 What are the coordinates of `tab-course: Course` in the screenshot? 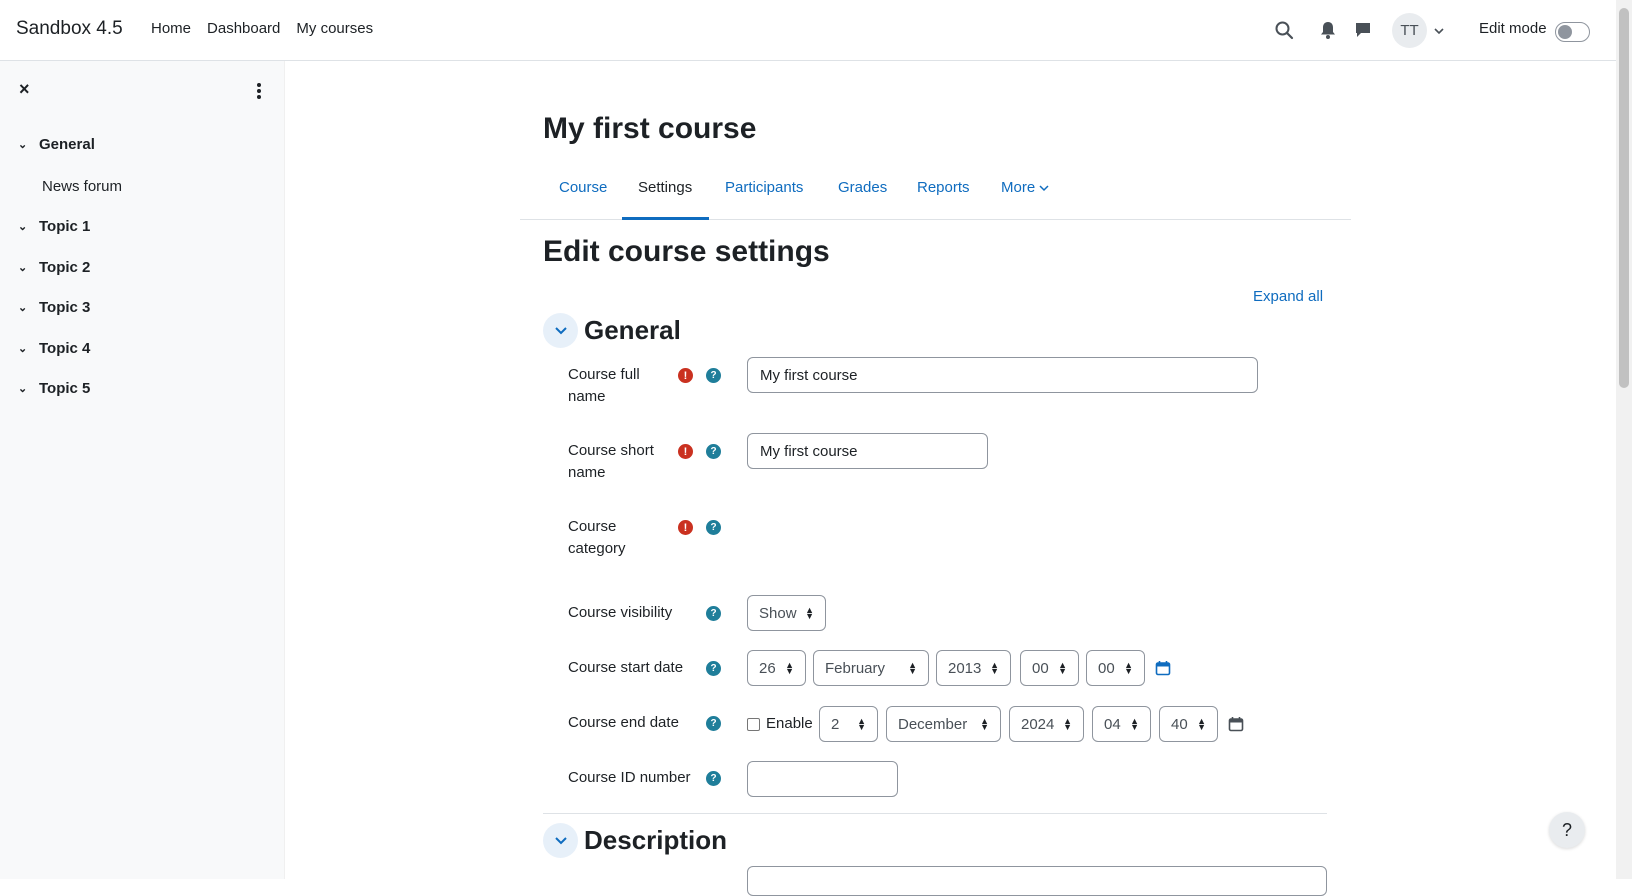 It's located at (583, 187).